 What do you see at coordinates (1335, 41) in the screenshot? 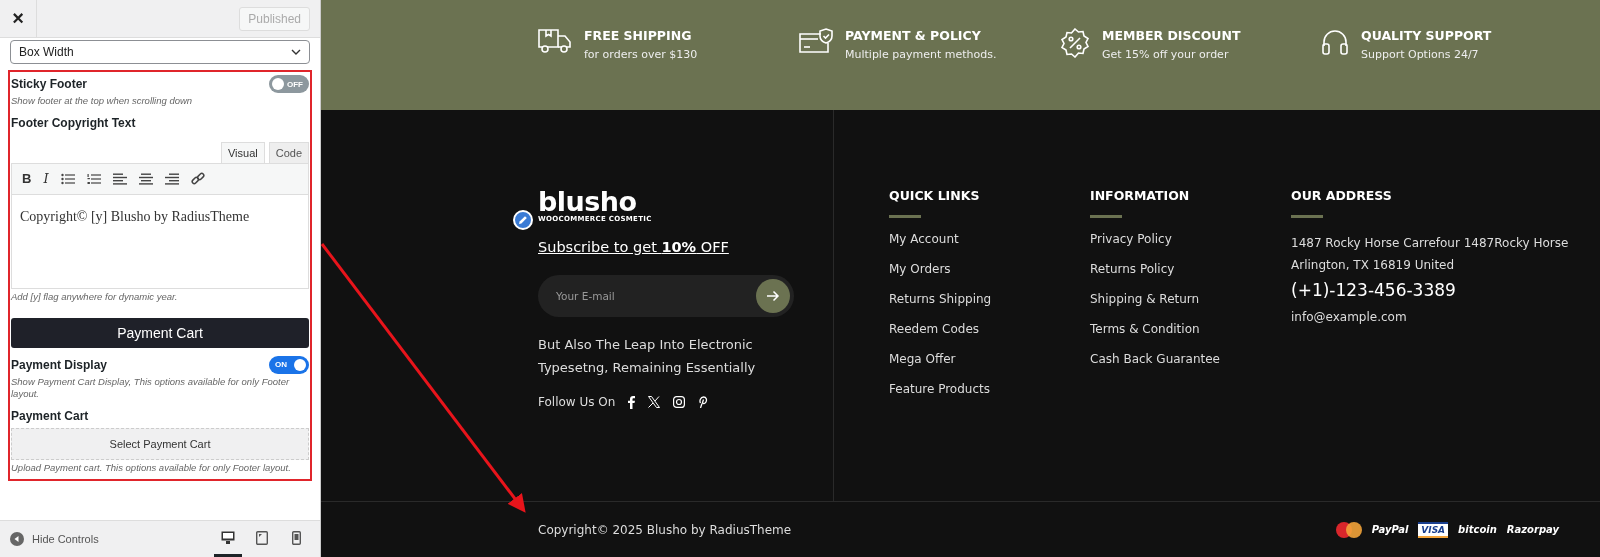
I see `headphones-icon` at bounding box center [1335, 41].